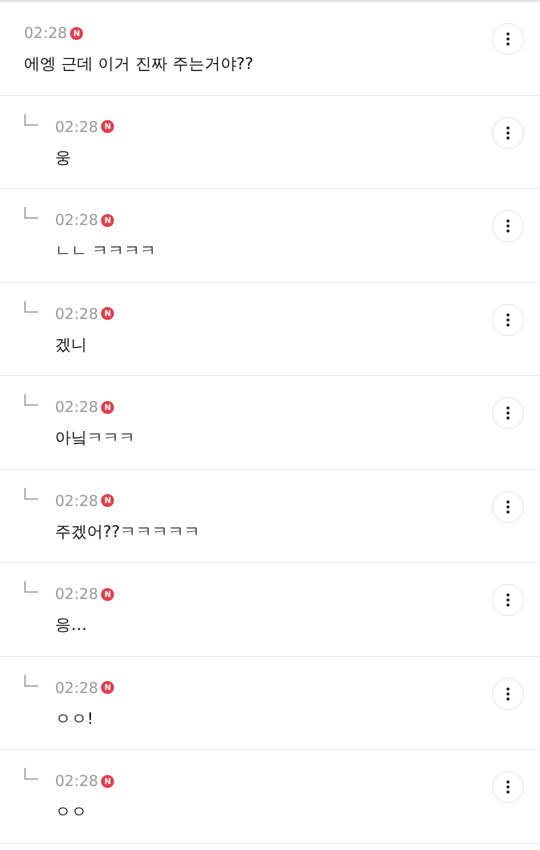 The image size is (540, 850). Describe the element at coordinates (63, 158) in the screenshot. I see `comment-text: 웅` at that location.